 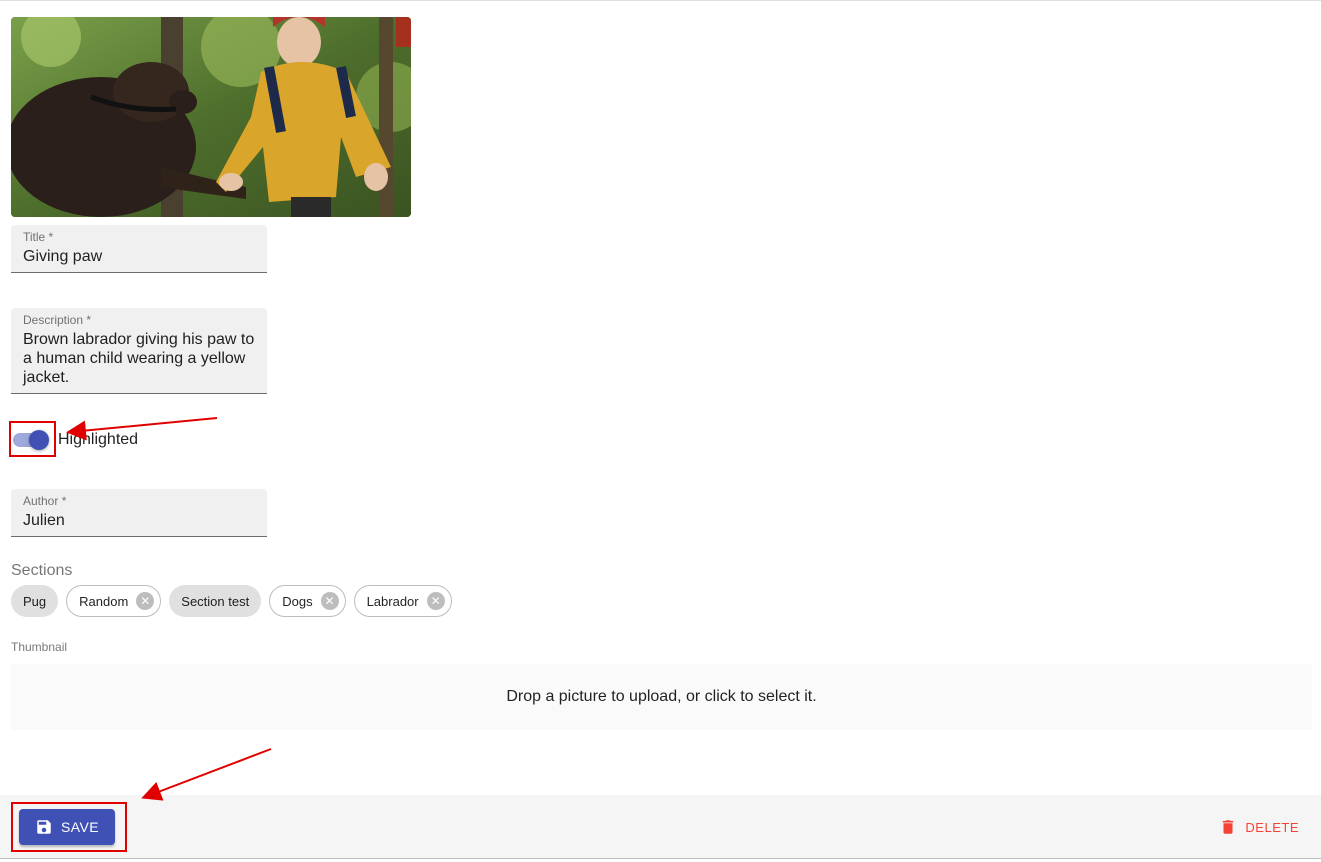 What do you see at coordinates (57, 320) in the screenshot?
I see `description-field-label: Description *` at bounding box center [57, 320].